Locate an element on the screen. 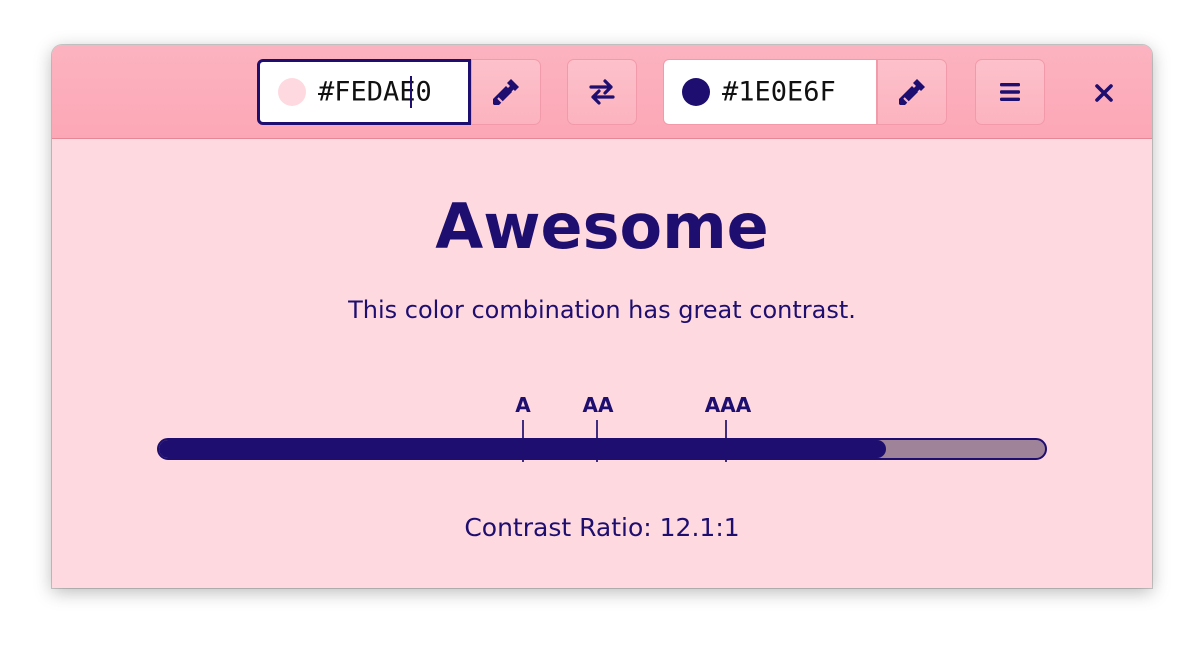  level-tick-aa is located at coordinates (597, 441).